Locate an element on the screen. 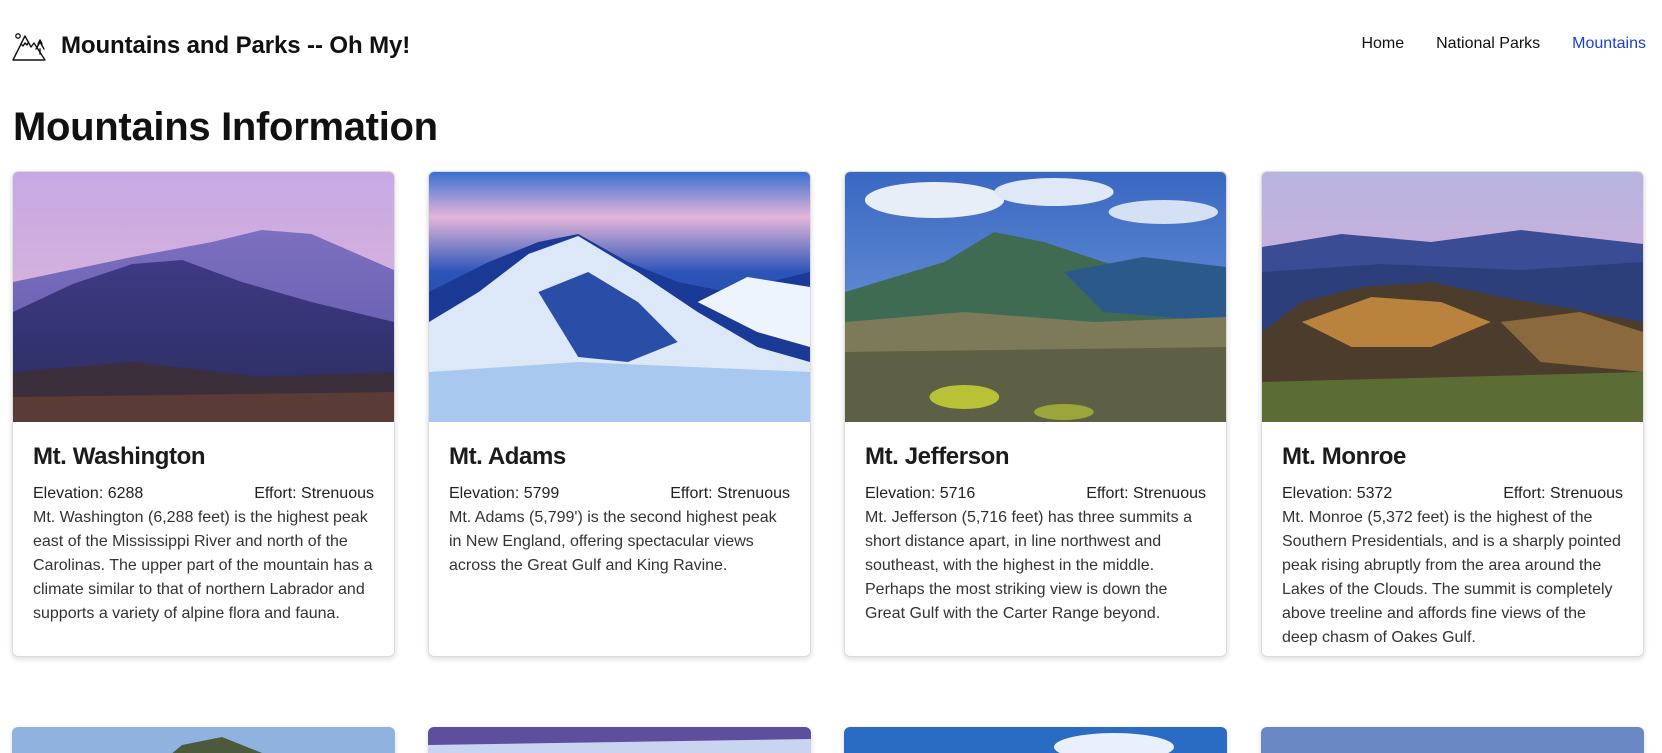 Image resolution: width=1662 pixels, height=753 pixels. nav-menu: Home National Parks Mountains is located at coordinates (1487, 44).